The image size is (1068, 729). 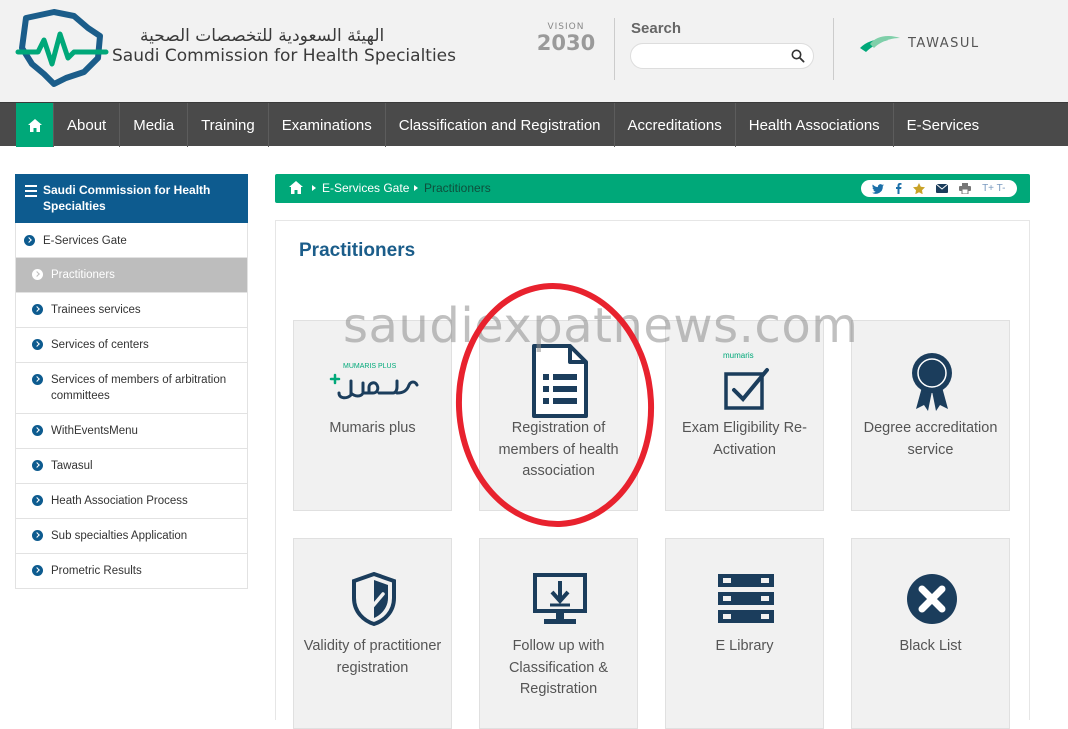 I want to click on sidebar-item-trainees-services: Trainees services, so click(x=131, y=310).